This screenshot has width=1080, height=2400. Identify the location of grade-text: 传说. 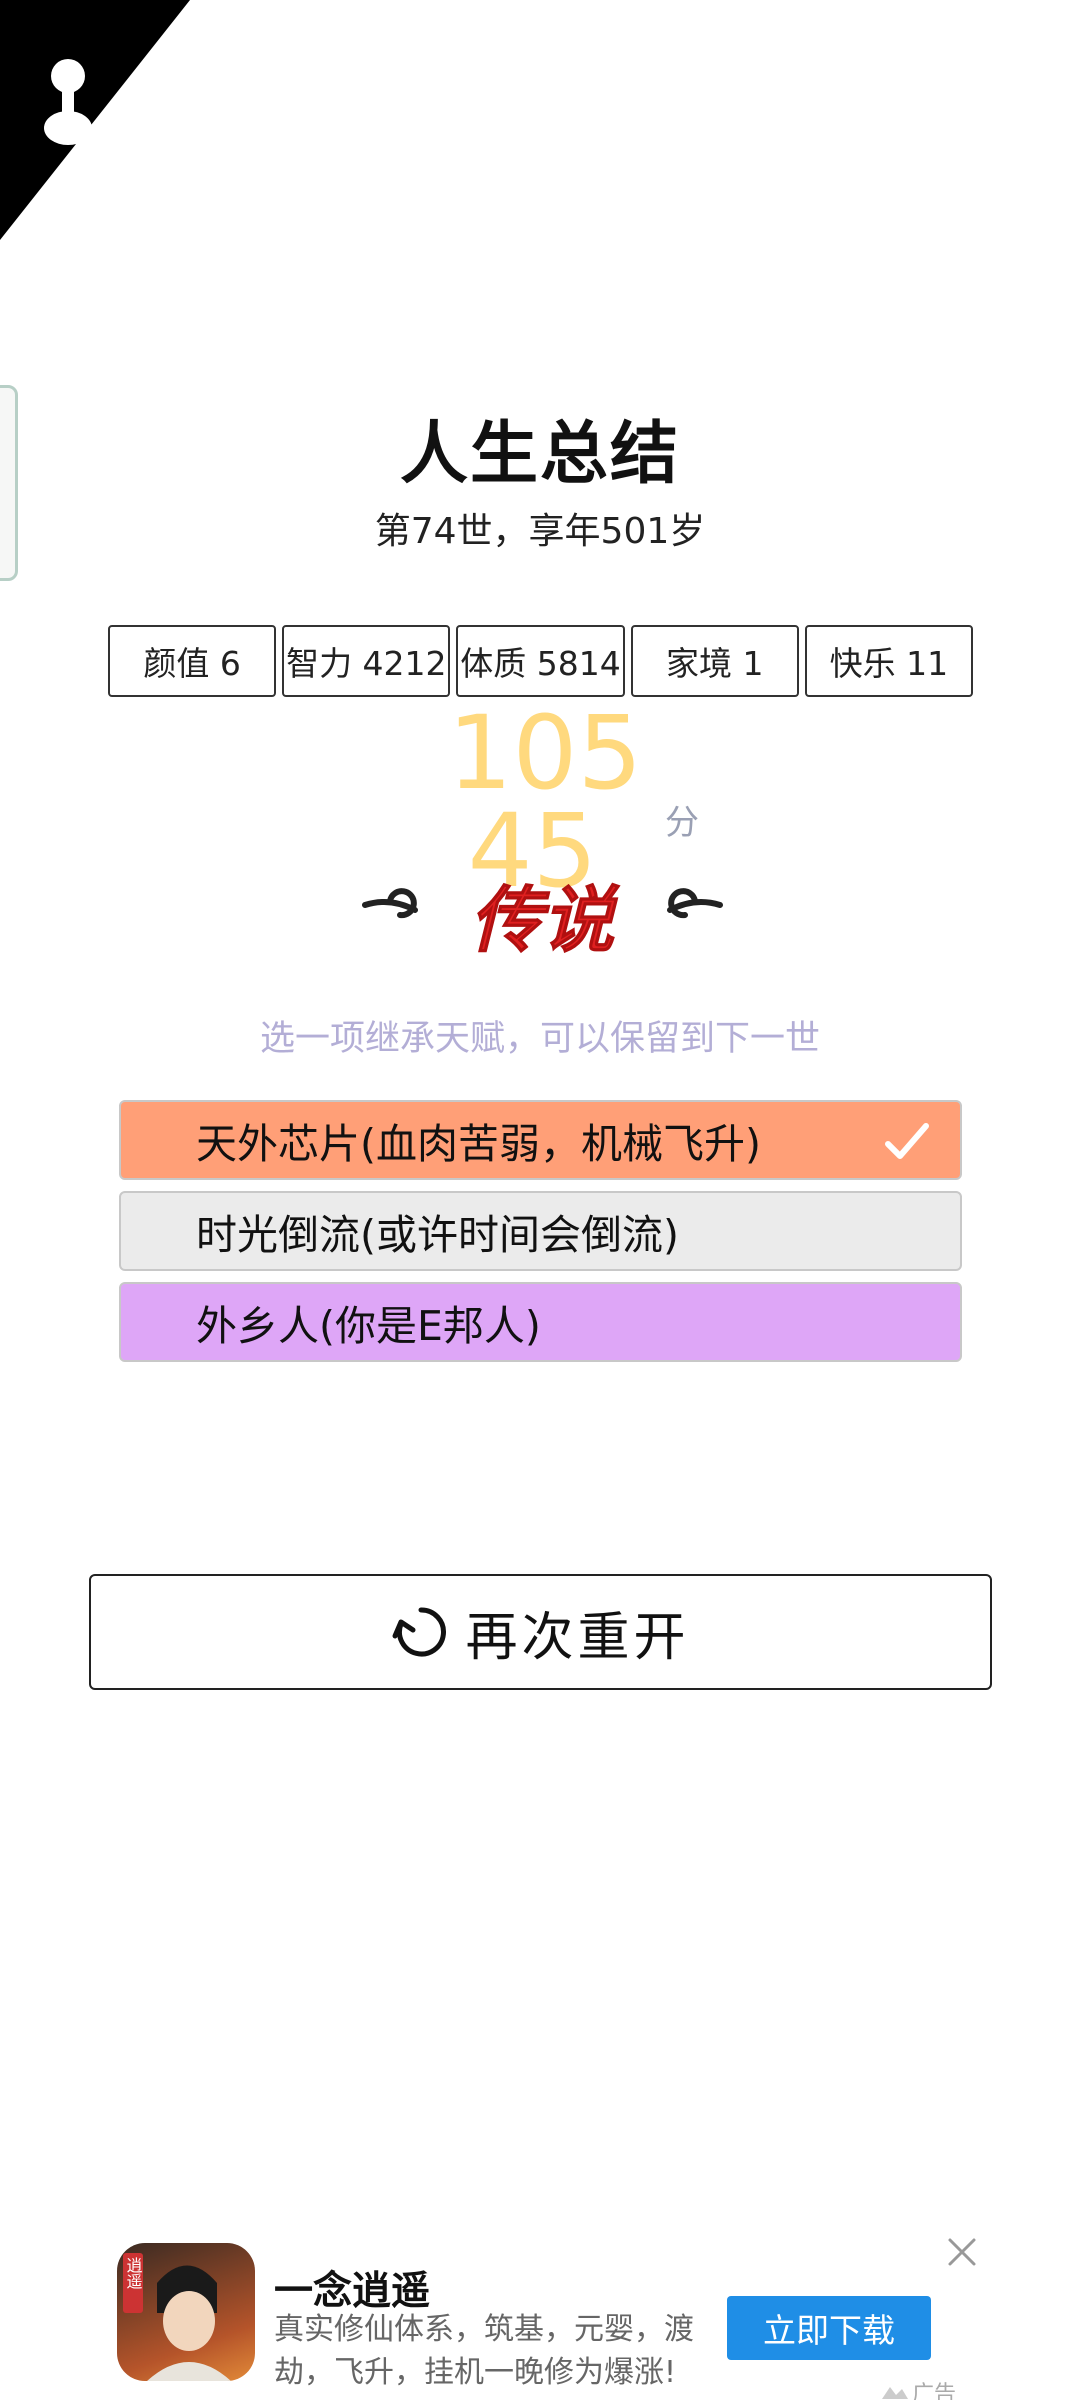
(545, 919).